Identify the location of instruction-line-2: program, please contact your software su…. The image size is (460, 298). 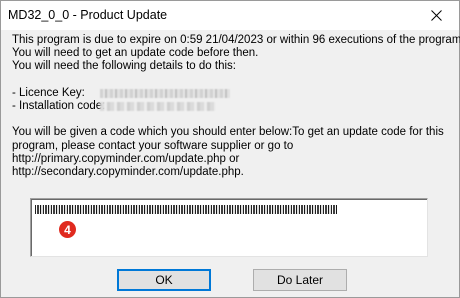
(153, 145).